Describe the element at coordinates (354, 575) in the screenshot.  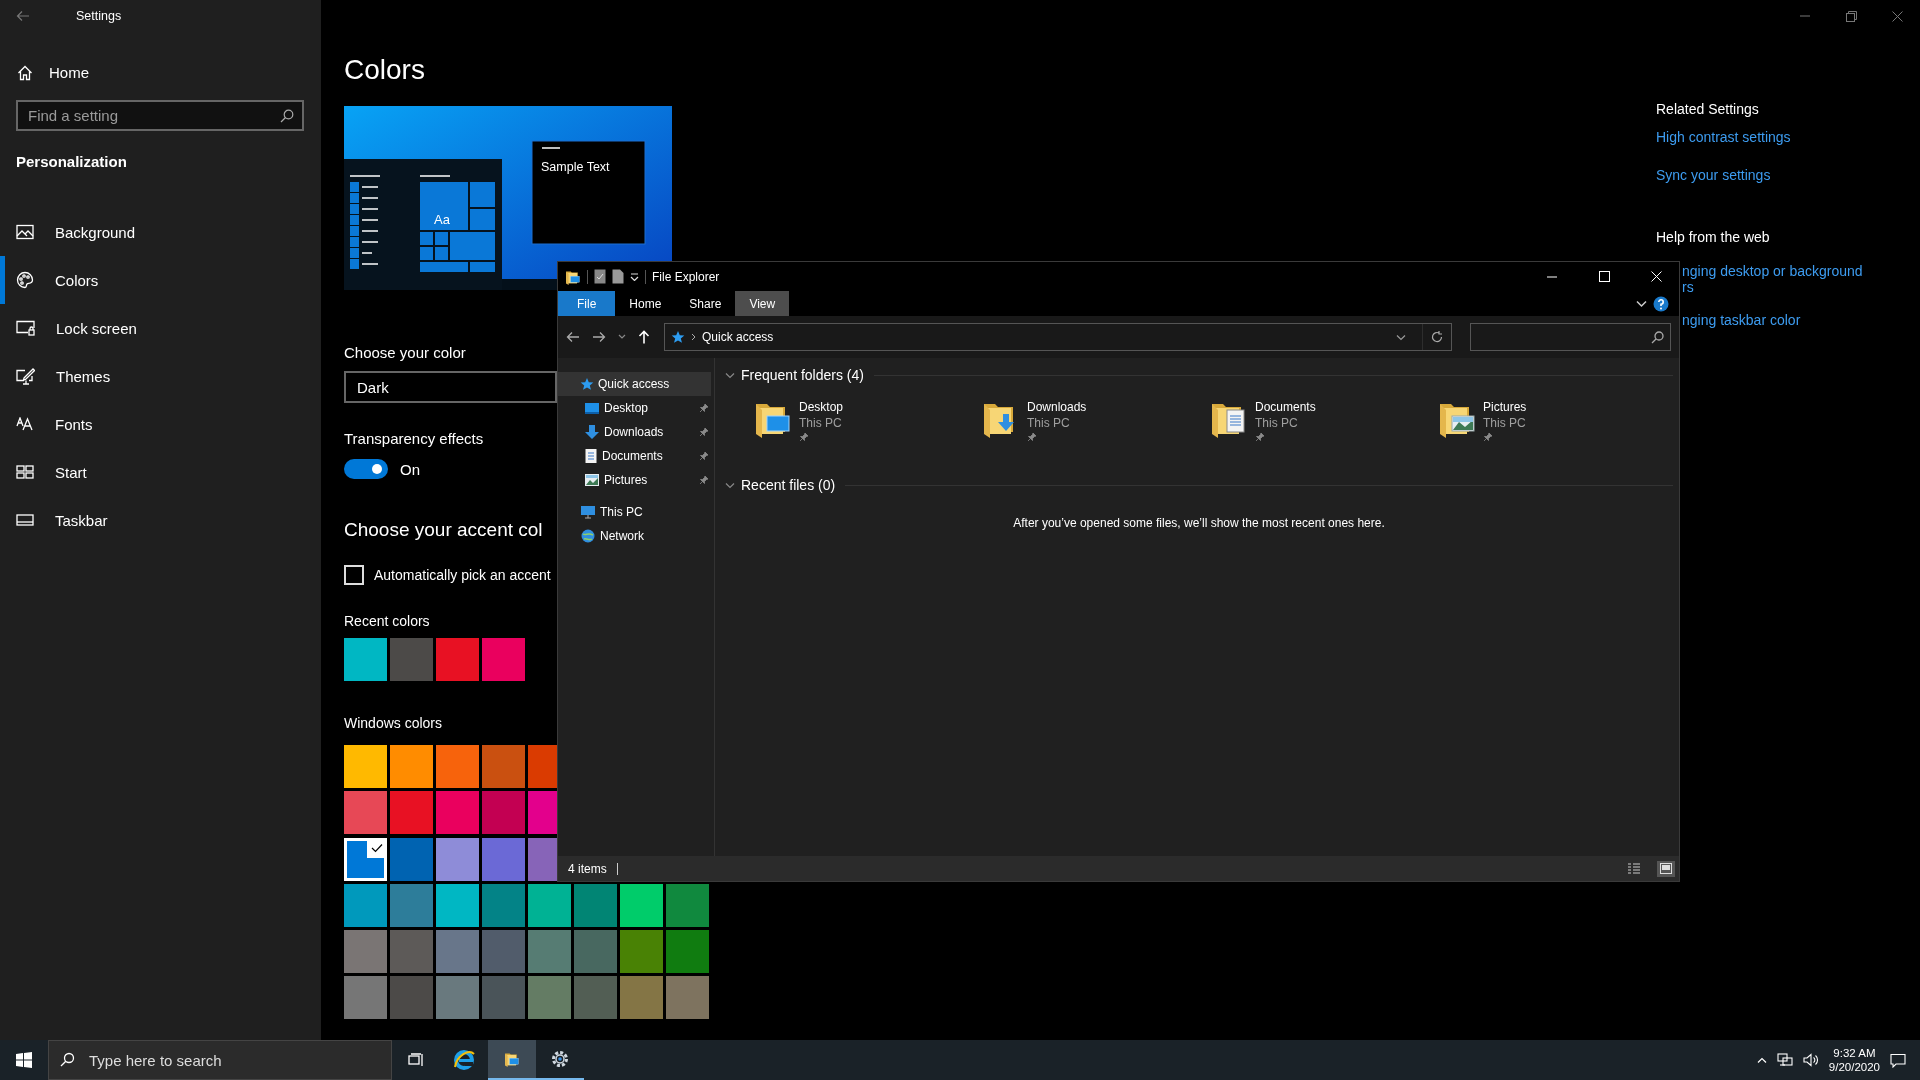
I see `checkbox` at that location.